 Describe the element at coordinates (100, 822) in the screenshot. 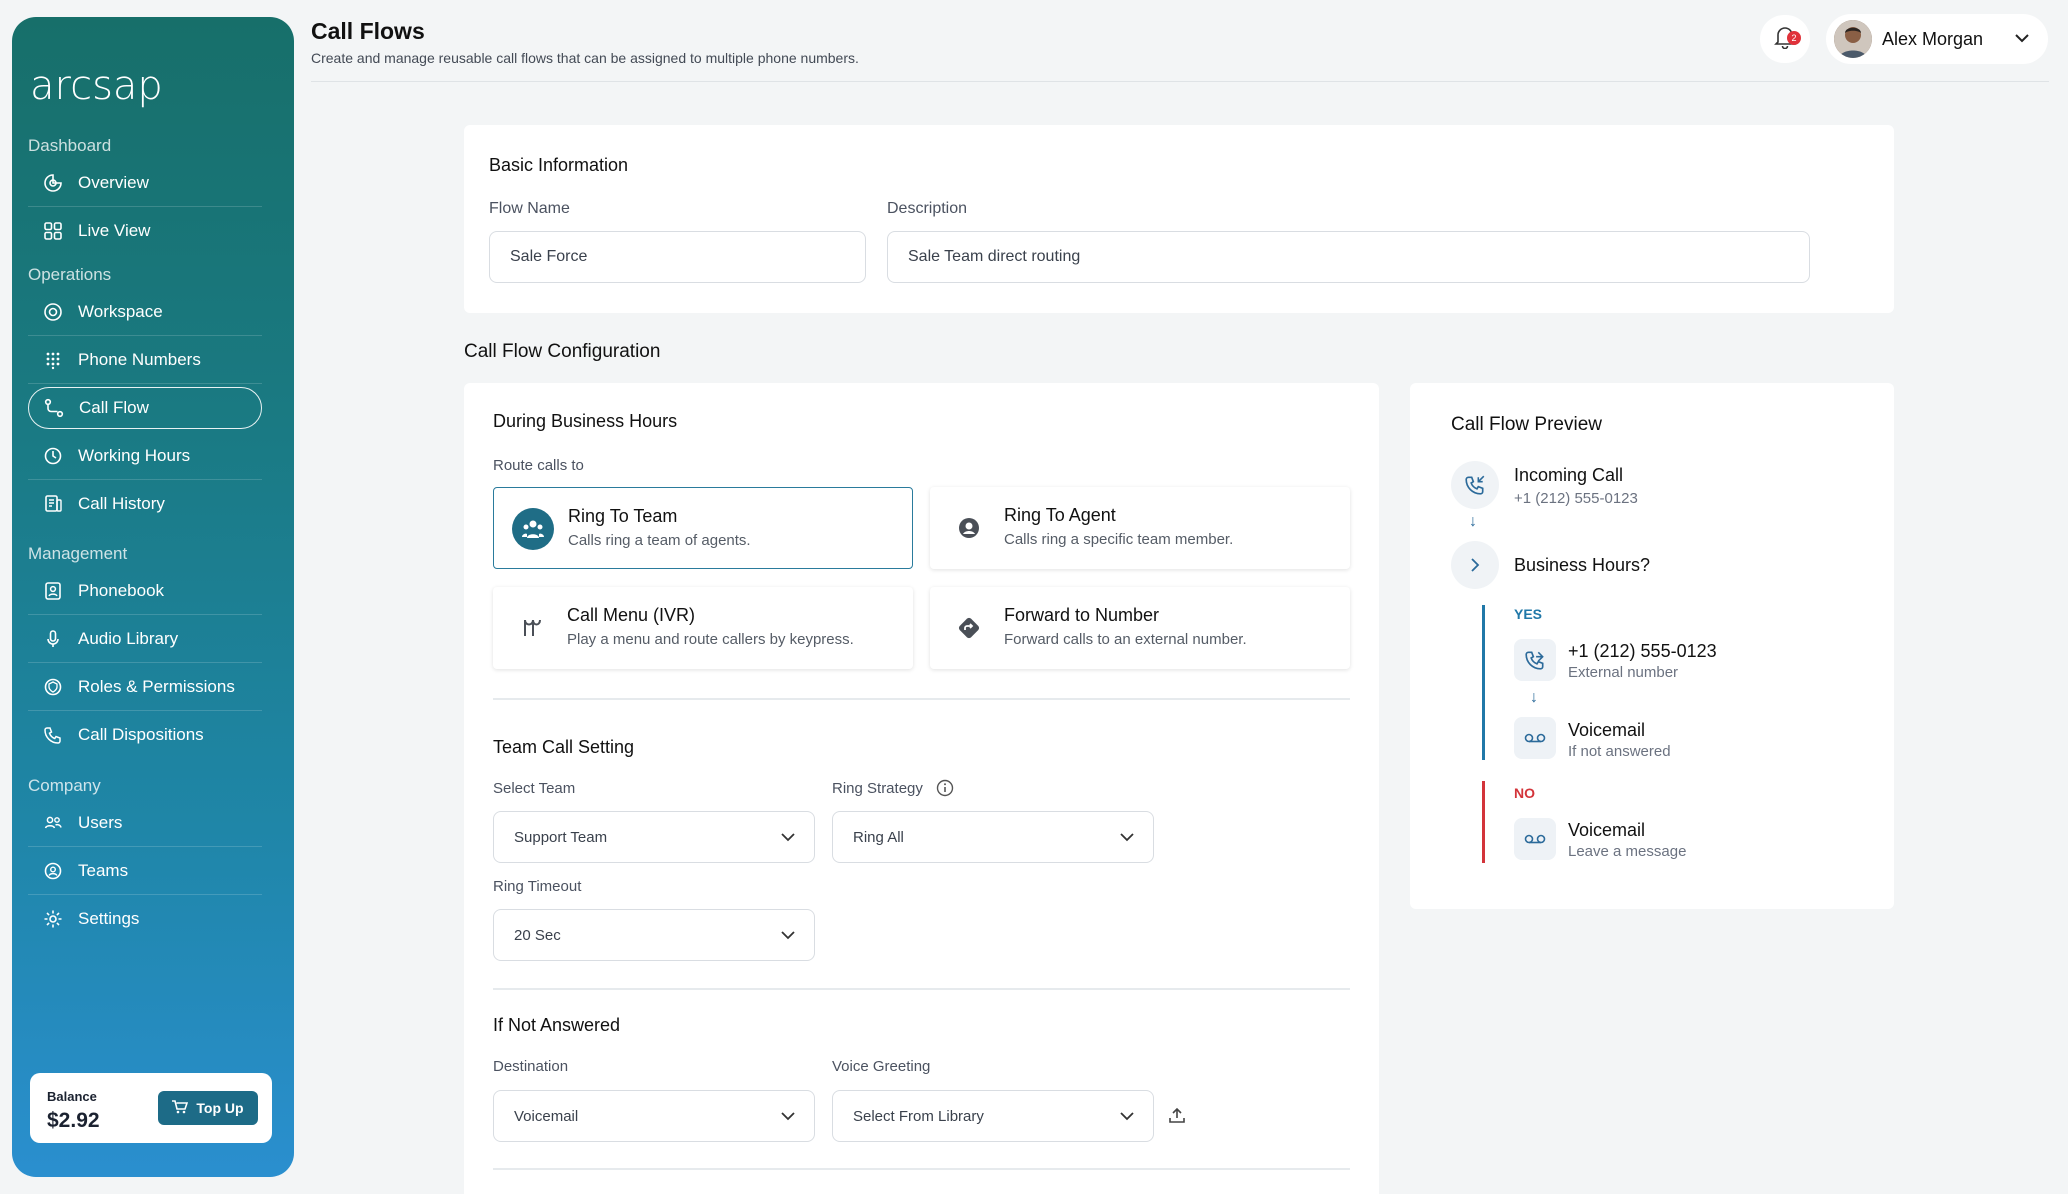

I see `sidebar-item-label: Users` at that location.